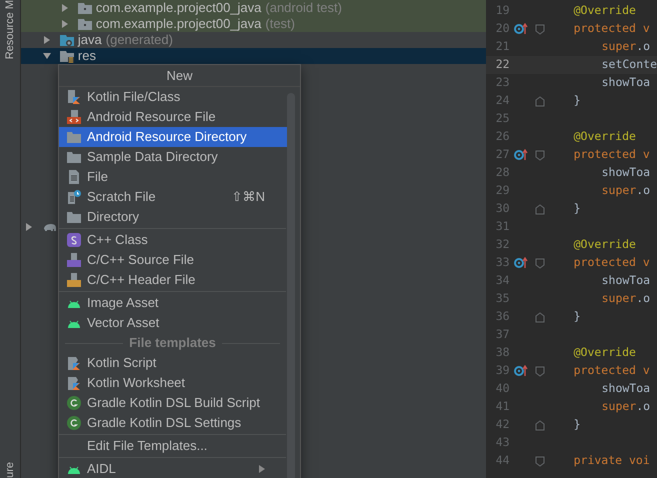 The height and width of the screenshot is (478, 657). What do you see at coordinates (502, 83) in the screenshot?
I see `line-number: 23` at bounding box center [502, 83].